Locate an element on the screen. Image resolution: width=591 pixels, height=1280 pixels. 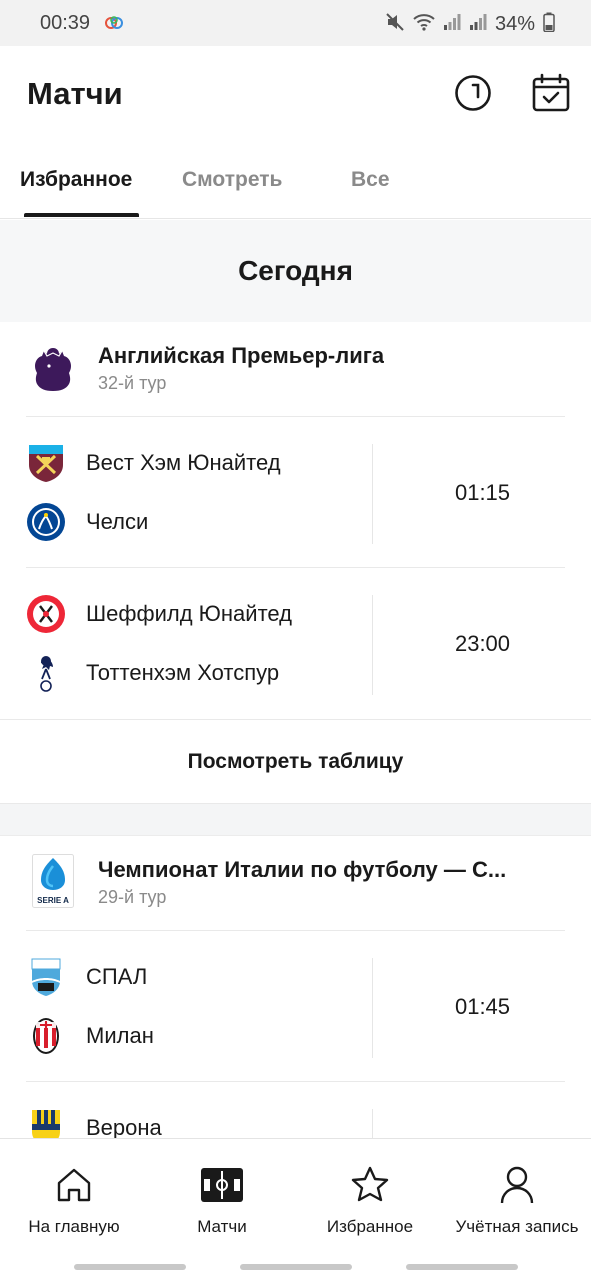
mute-icon is located at coordinates (395, 24).